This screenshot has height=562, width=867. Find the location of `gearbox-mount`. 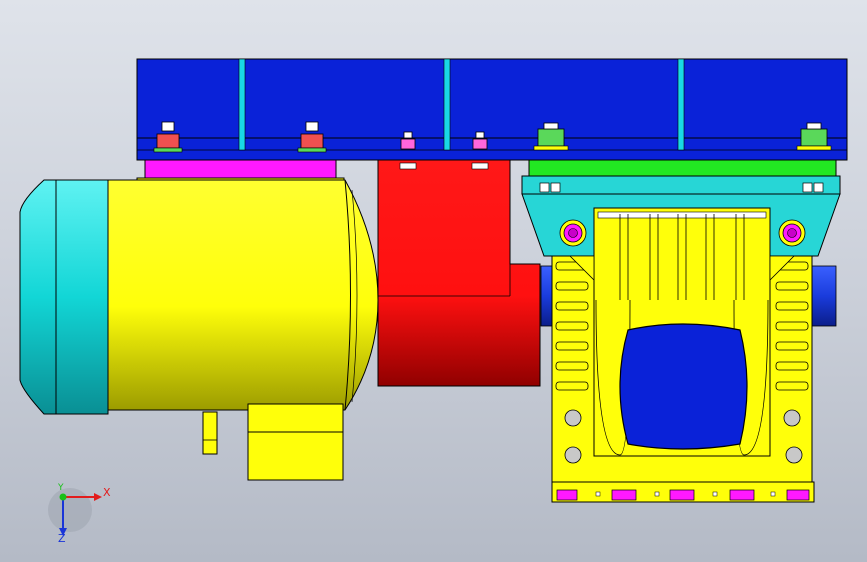

gearbox-mount is located at coordinates (681, 177).